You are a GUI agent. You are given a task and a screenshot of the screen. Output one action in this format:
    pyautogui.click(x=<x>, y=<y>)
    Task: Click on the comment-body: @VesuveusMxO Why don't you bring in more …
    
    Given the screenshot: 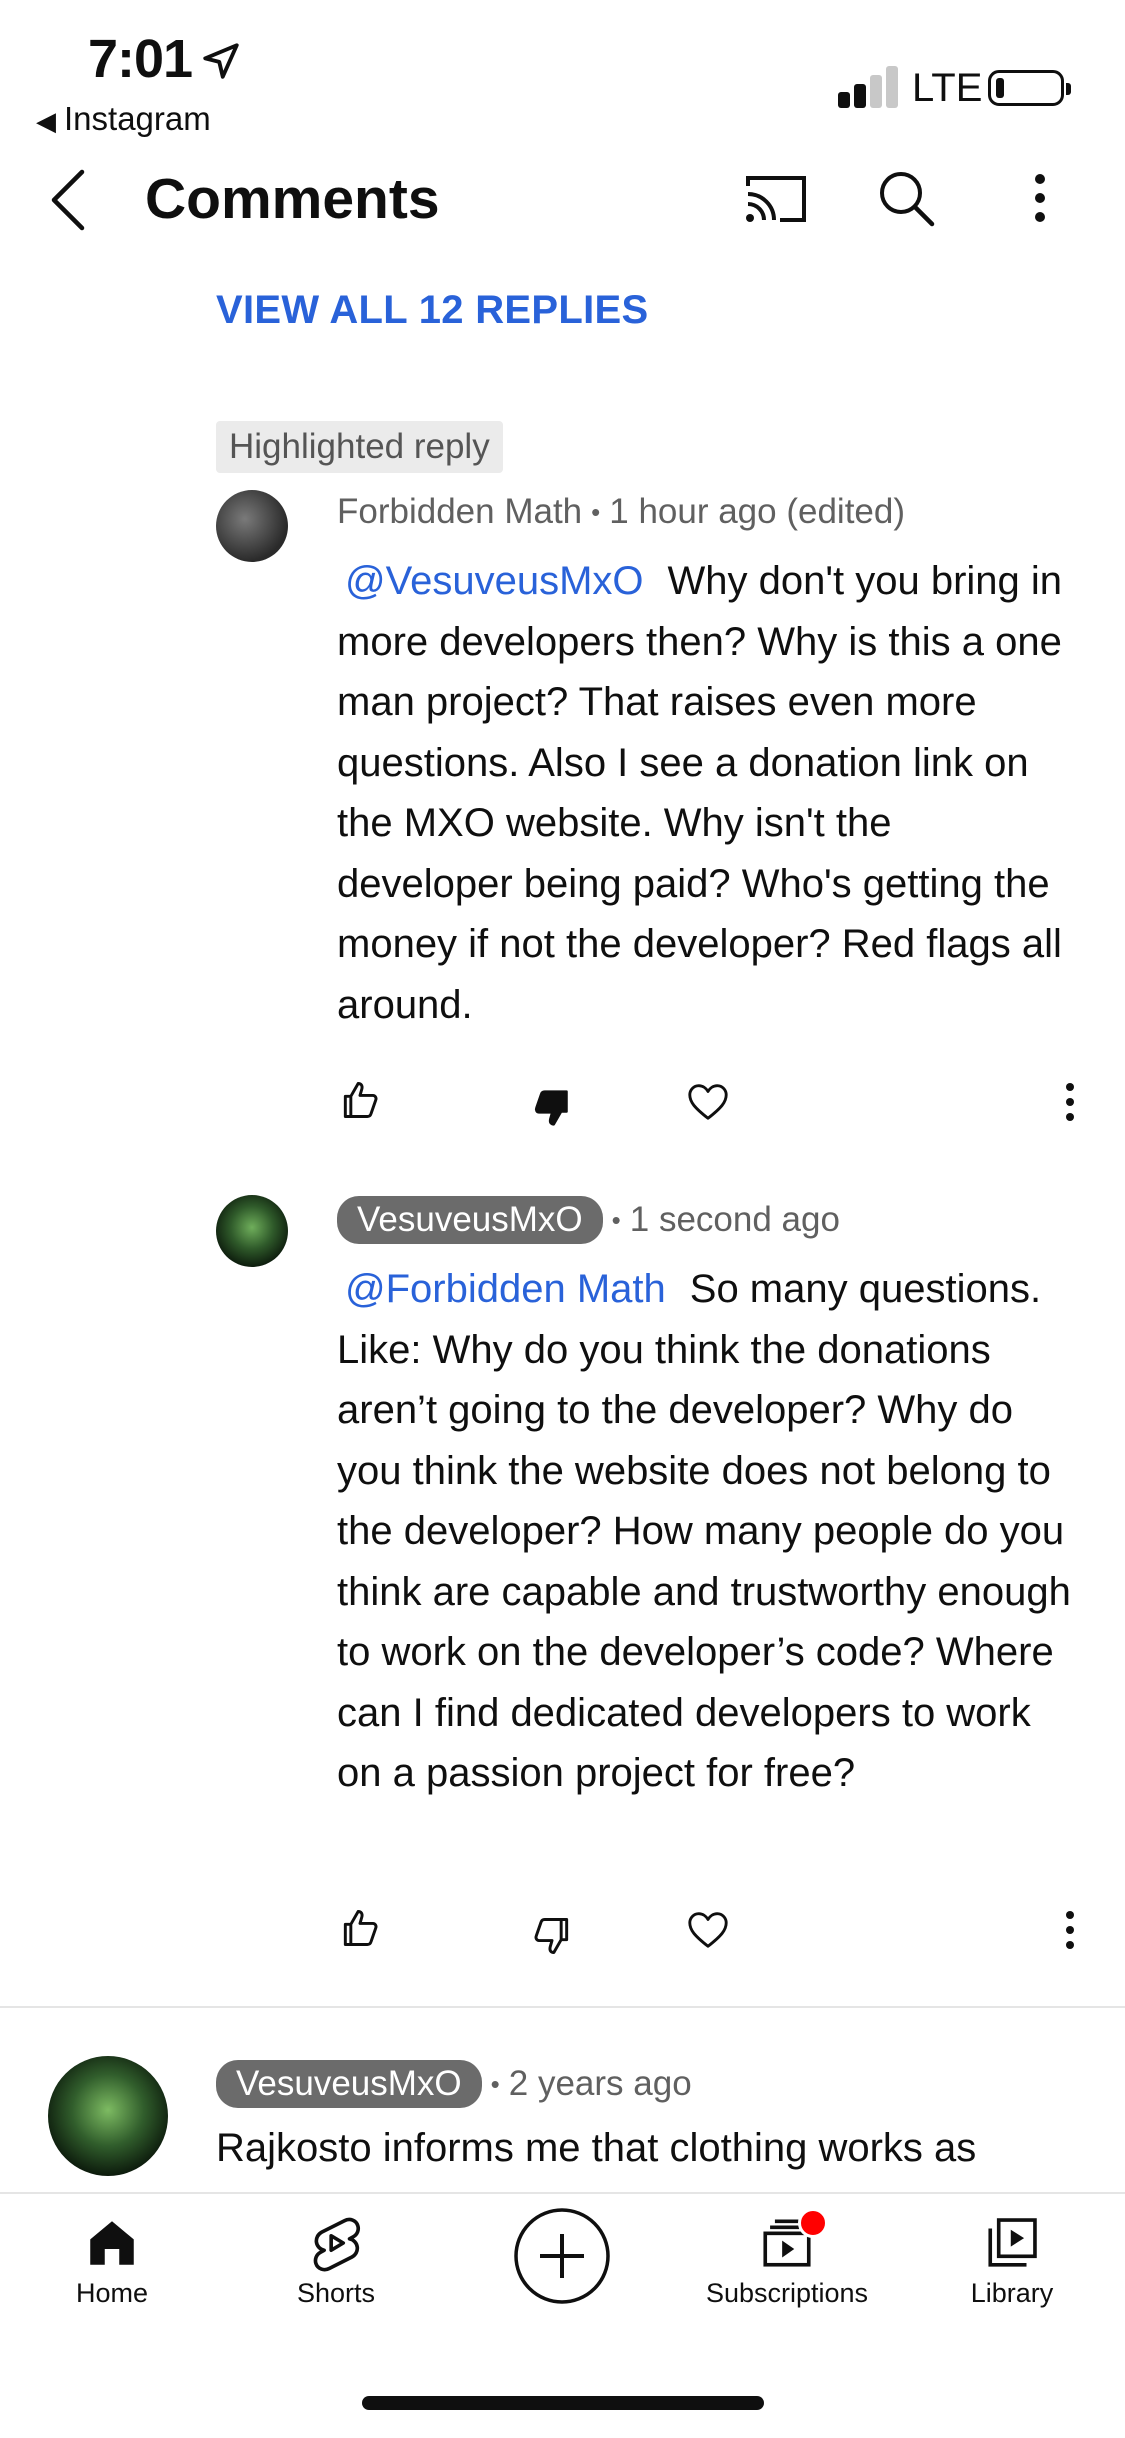 What is the action you would take?
    pyautogui.click(x=707, y=793)
    